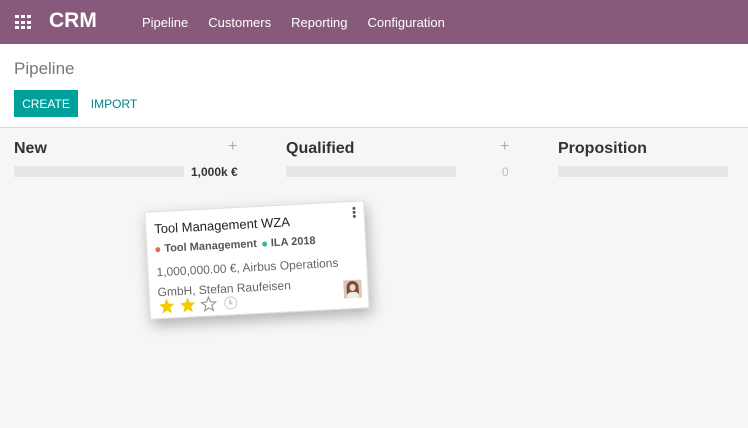 This screenshot has width=748, height=428. What do you see at coordinates (73, 21) in the screenshot?
I see `app-brand: CRM` at bounding box center [73, 21].